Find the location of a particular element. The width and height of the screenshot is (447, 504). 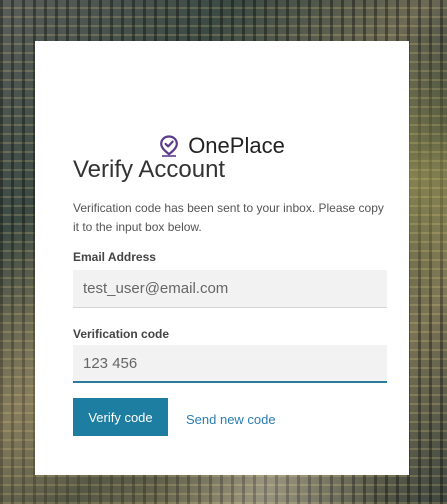

verification-code-label: Verification code is located at coordinates (121, 334).